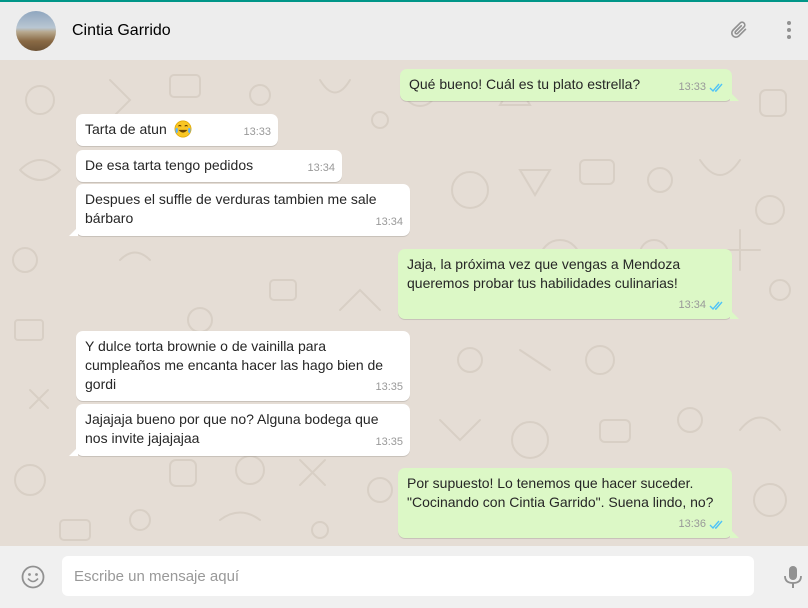 The image size is (808, 608). Describe the element at coordinates (408, 576) in the screenshot. I see `message-input` at that location.